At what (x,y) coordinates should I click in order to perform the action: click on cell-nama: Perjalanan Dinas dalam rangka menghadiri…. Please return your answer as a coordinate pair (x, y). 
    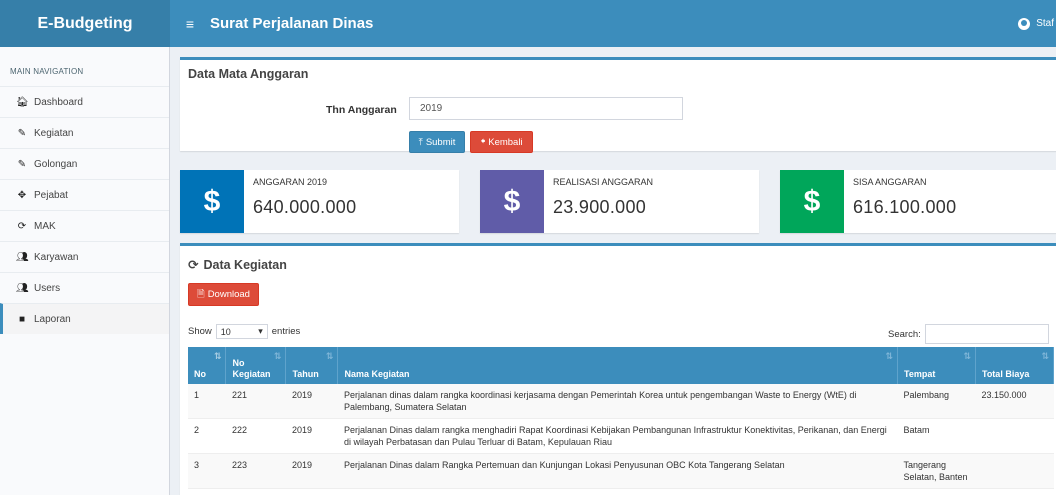
    Looking at the image, I should click on (617, 436).